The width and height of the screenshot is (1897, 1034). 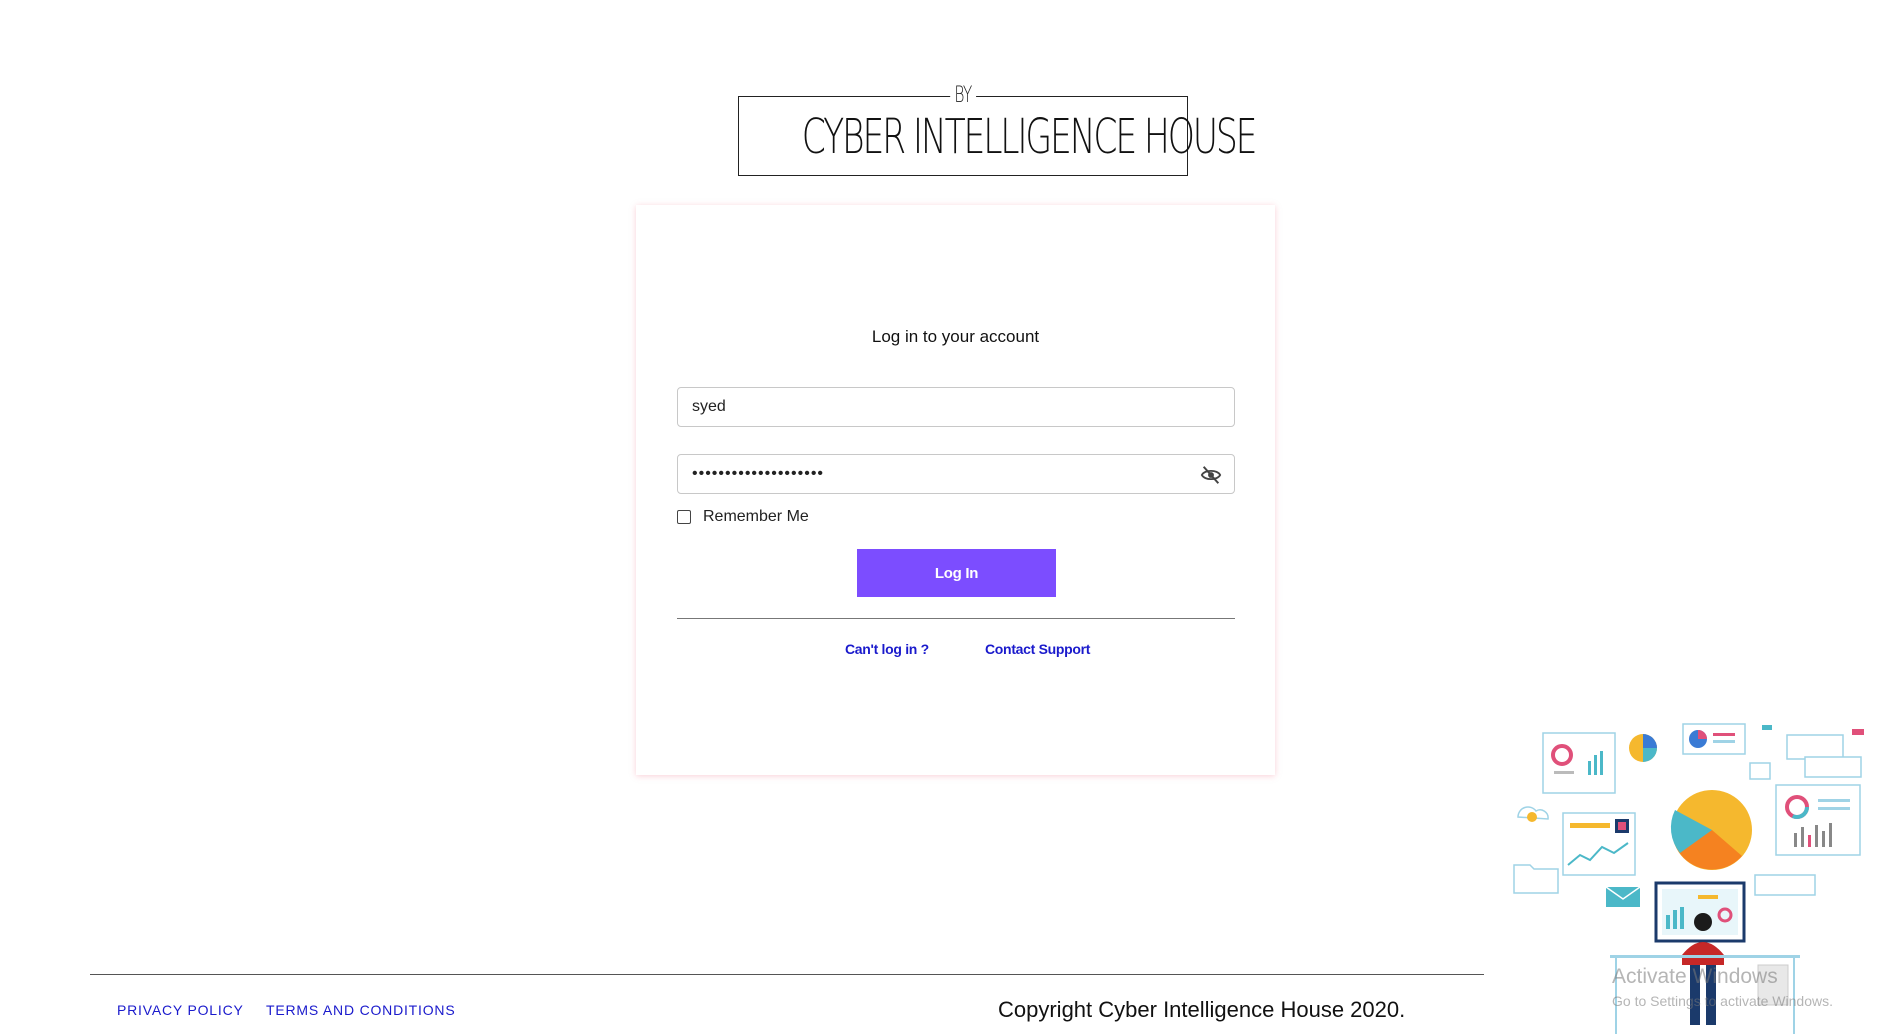 I want to click on logo-name-text: CYBER INTELLIGENCE HOUSE, so click(x=1029, y=137).